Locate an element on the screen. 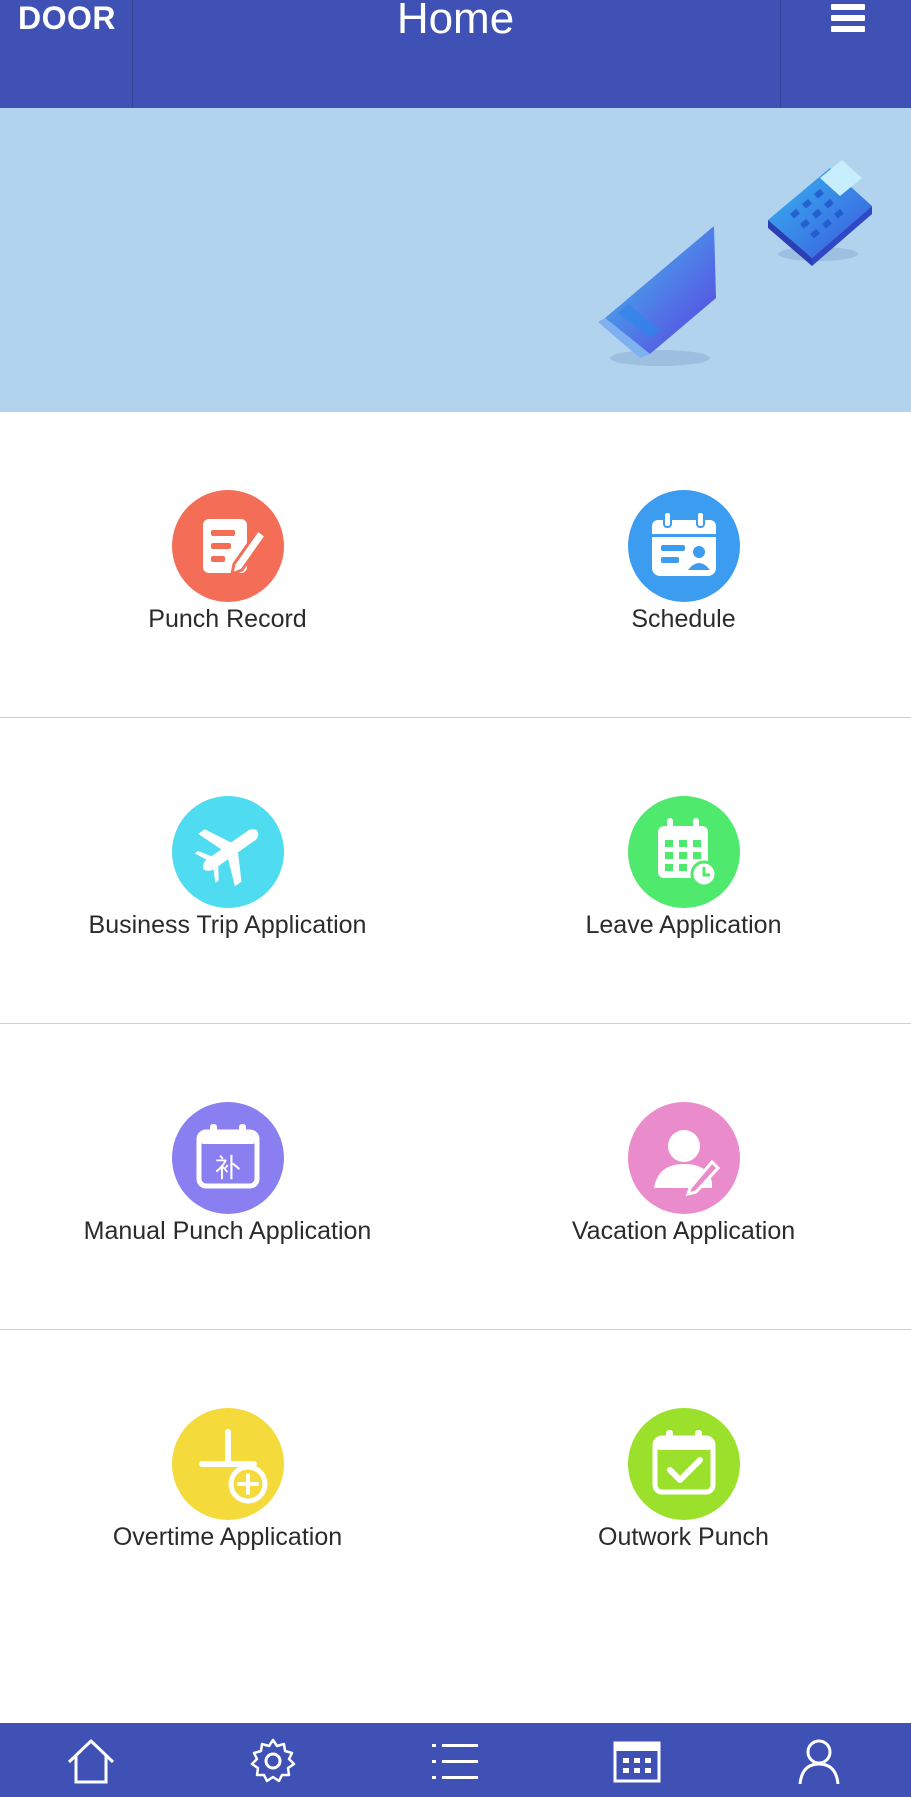 This screenshot has width=911, height=1797. door-button: DOOR is located at coordinates (66, 54).